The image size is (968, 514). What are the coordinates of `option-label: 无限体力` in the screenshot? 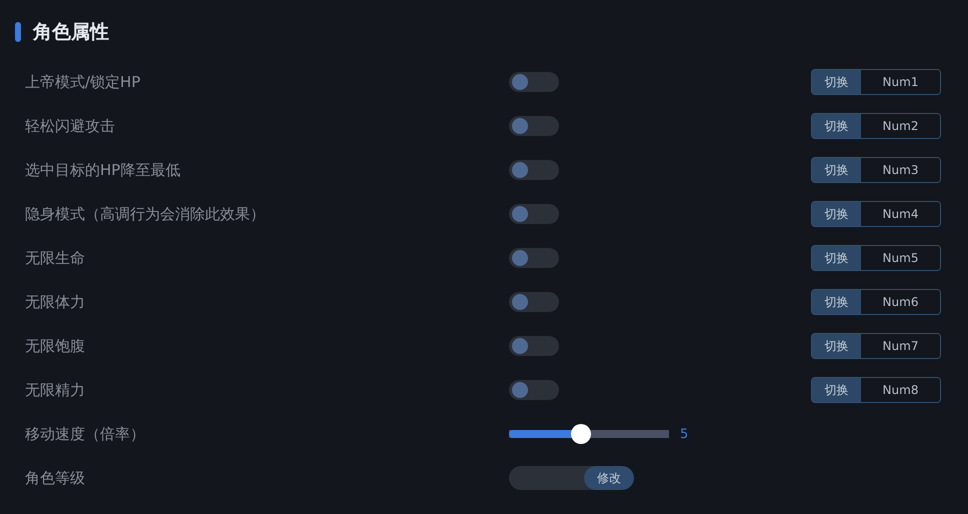 It's located at (55, 302).